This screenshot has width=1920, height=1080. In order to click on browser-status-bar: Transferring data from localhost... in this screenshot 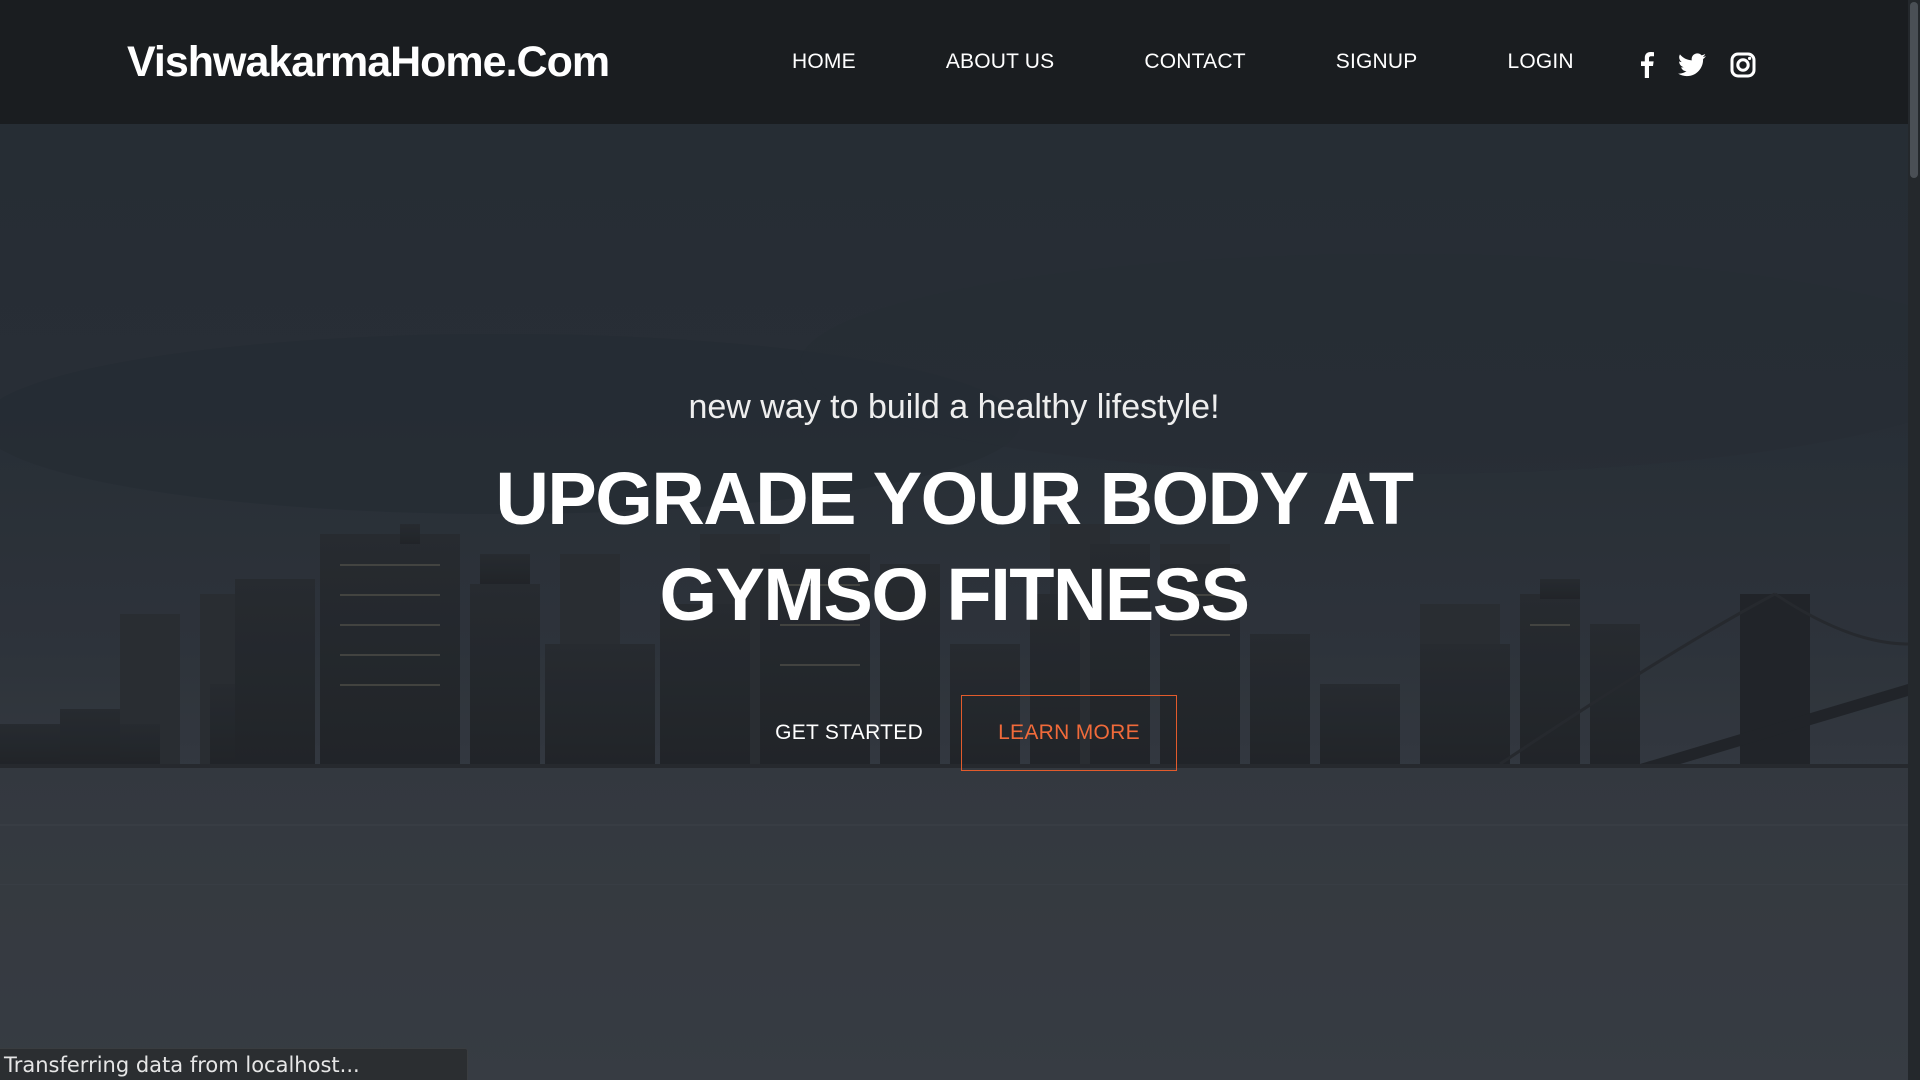, I will do `click(234, 1064)`.